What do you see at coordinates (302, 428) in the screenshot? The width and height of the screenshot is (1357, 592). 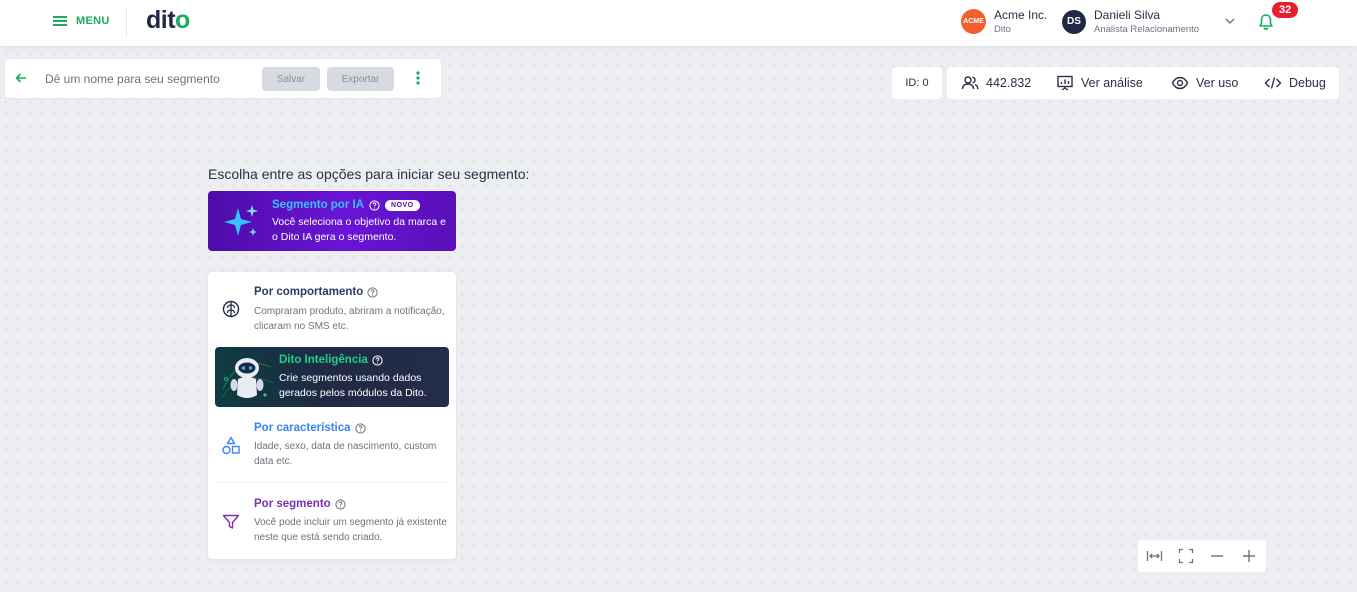 I see `option-characteristic-title: Por característica` at bounding box center [302, 428].